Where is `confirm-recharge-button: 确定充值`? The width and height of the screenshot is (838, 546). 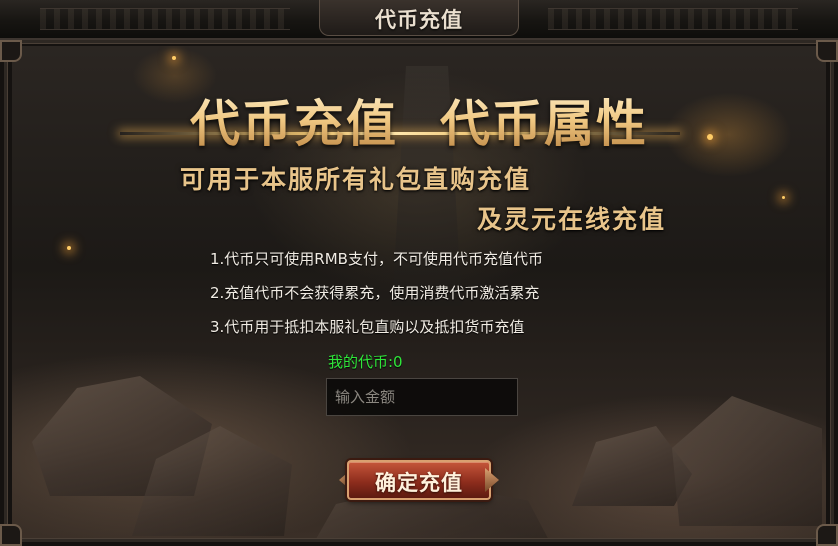
confirm-recharge-button: 确定充值 is located at coordinates (419, 480).